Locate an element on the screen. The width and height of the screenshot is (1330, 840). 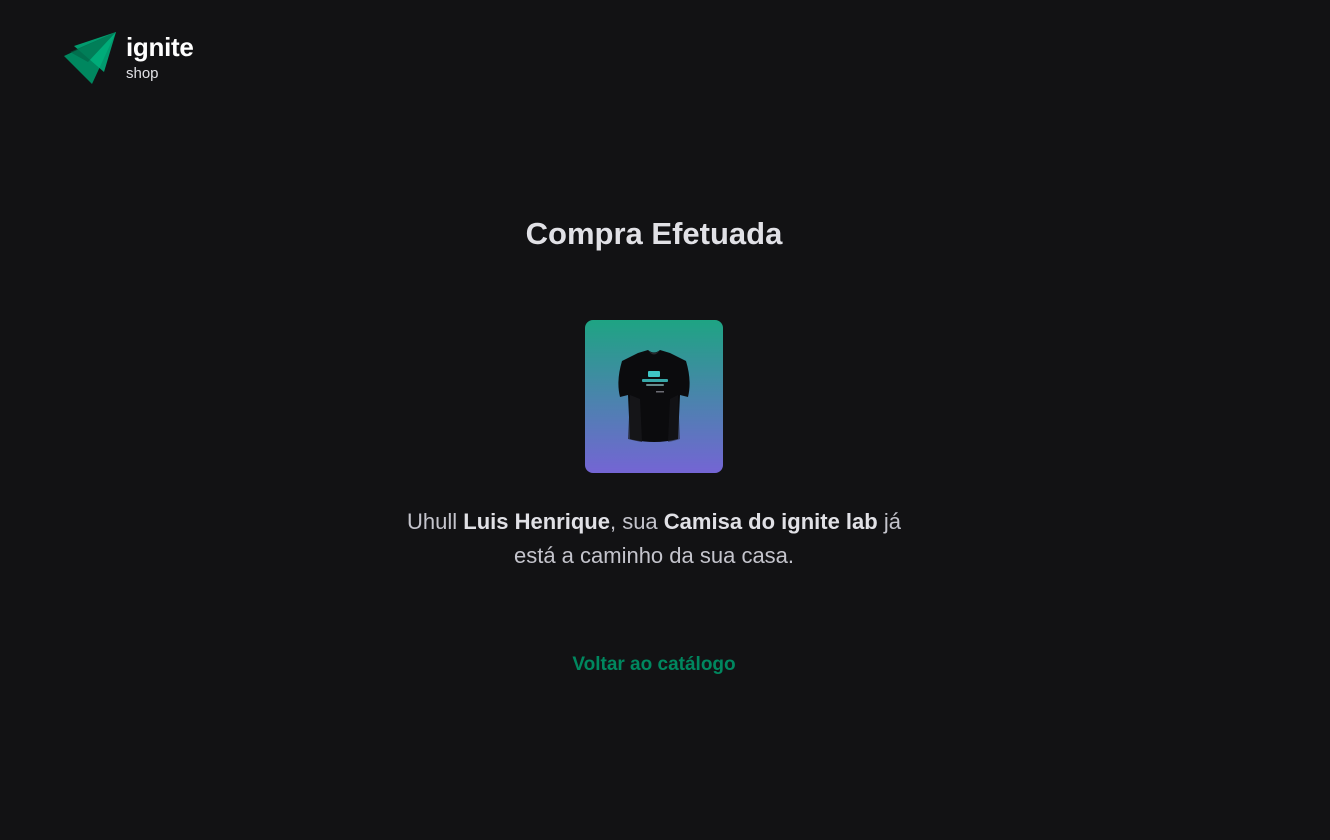
tshirt-icon is located at coordinates (654, 395).